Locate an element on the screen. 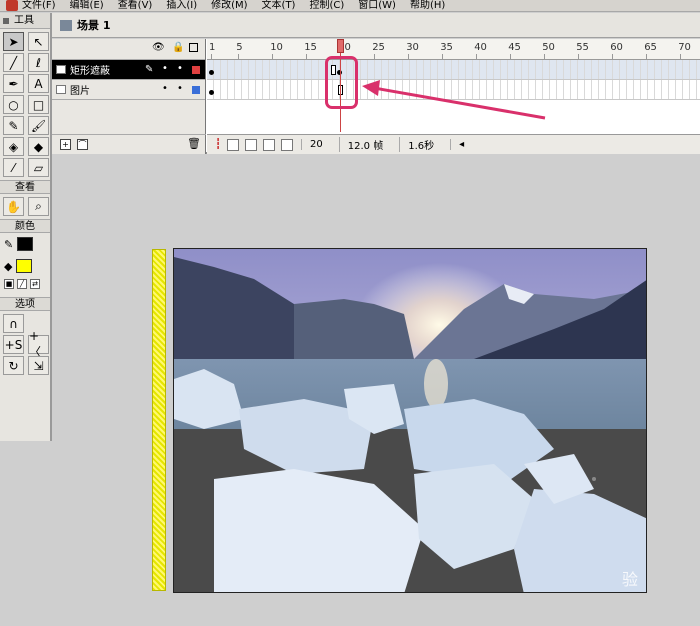 This screenshot has height=626, width=700. trash-icon: 🗑 is located at coordinates (194, 144).